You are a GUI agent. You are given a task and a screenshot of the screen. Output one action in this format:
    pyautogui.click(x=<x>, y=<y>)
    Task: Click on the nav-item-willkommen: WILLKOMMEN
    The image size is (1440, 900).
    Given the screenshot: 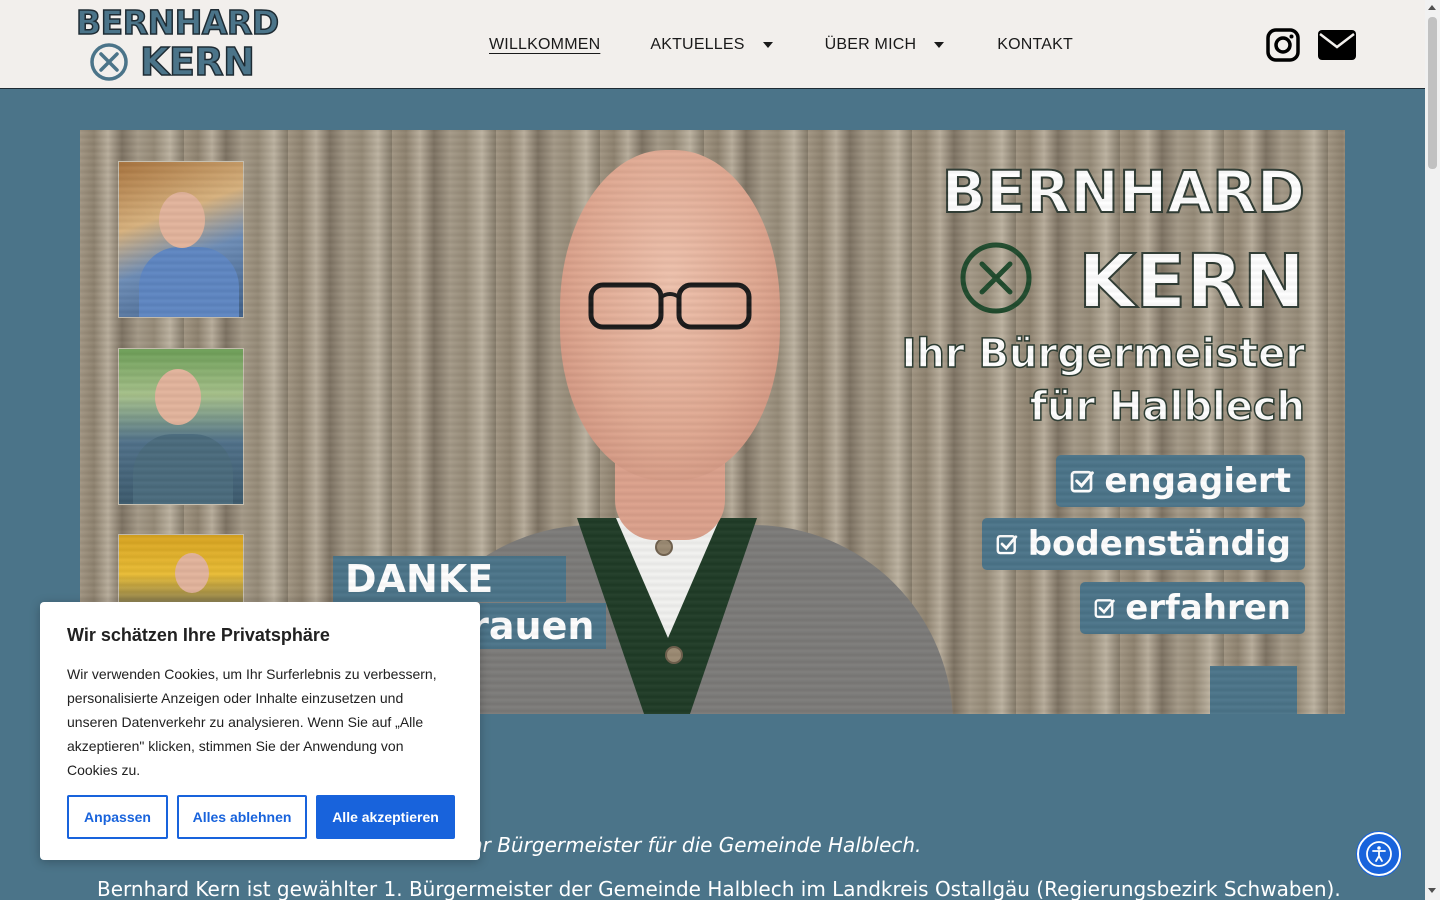 What is the action you would take?
    pyautogui.click(x=544, y=45)
    